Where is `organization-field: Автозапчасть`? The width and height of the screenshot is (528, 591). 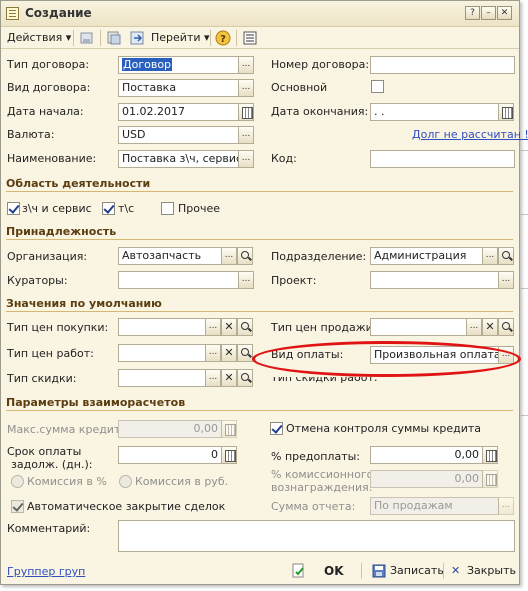
organization-field: Автозапчасть is located at coordinates (170, 256).